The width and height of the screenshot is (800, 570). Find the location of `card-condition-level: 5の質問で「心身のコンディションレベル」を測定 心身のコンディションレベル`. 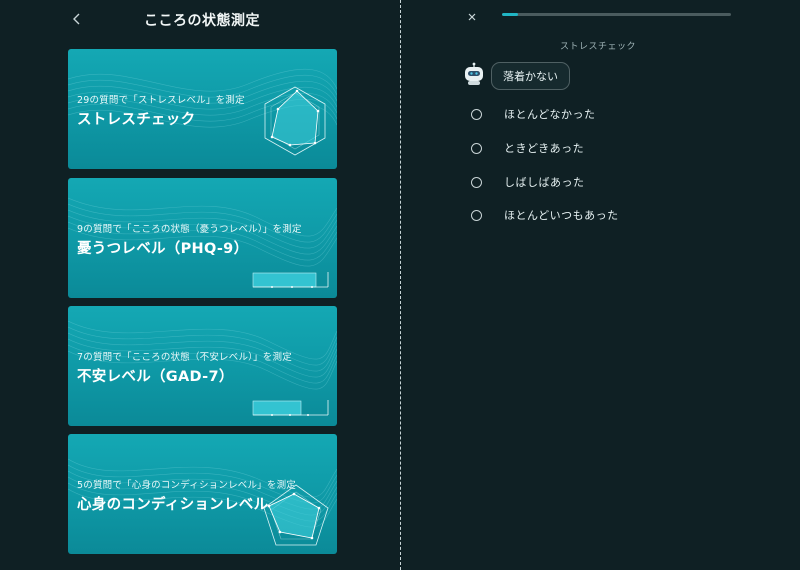

card-condition-level: 5の質問で「心身のコンディションレベル」を測定 心身のコンディションレベル is located at coordinates (202, 494).